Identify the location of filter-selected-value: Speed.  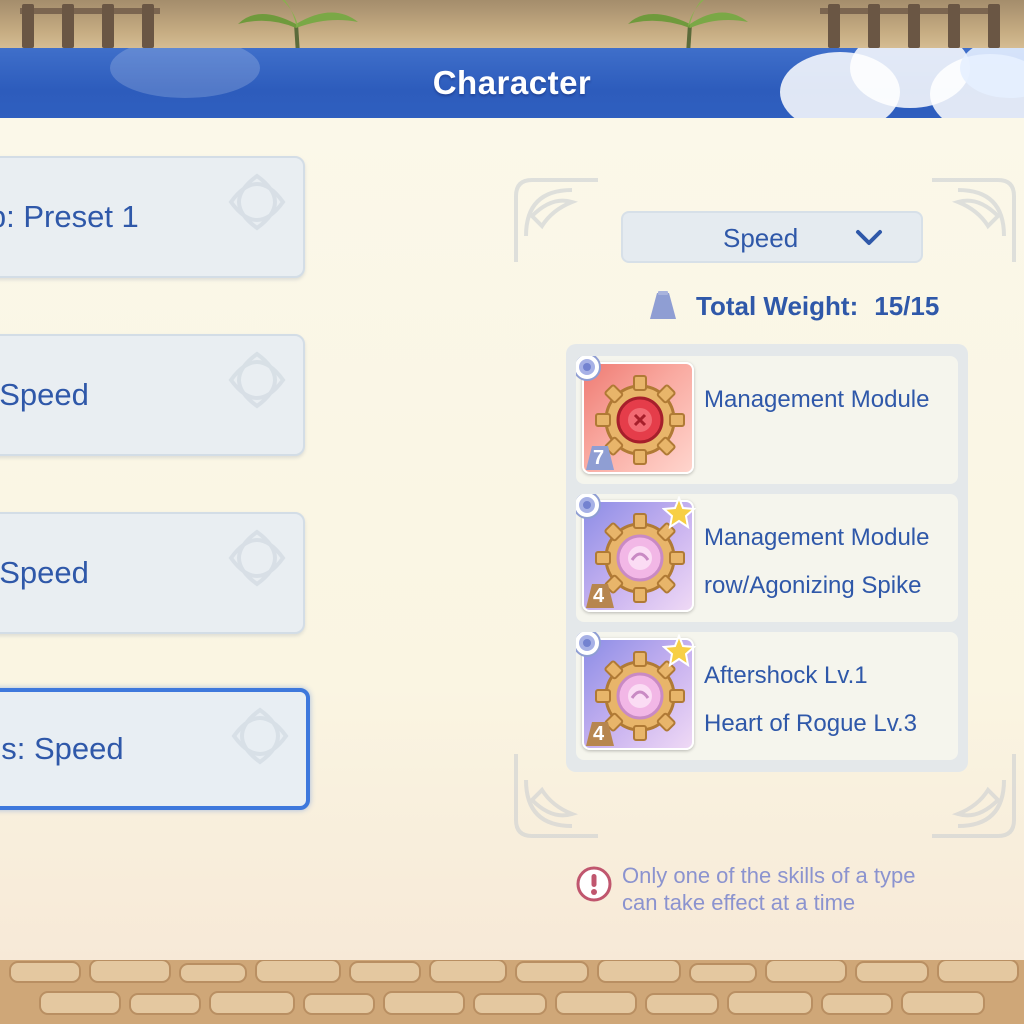
(761, 238).